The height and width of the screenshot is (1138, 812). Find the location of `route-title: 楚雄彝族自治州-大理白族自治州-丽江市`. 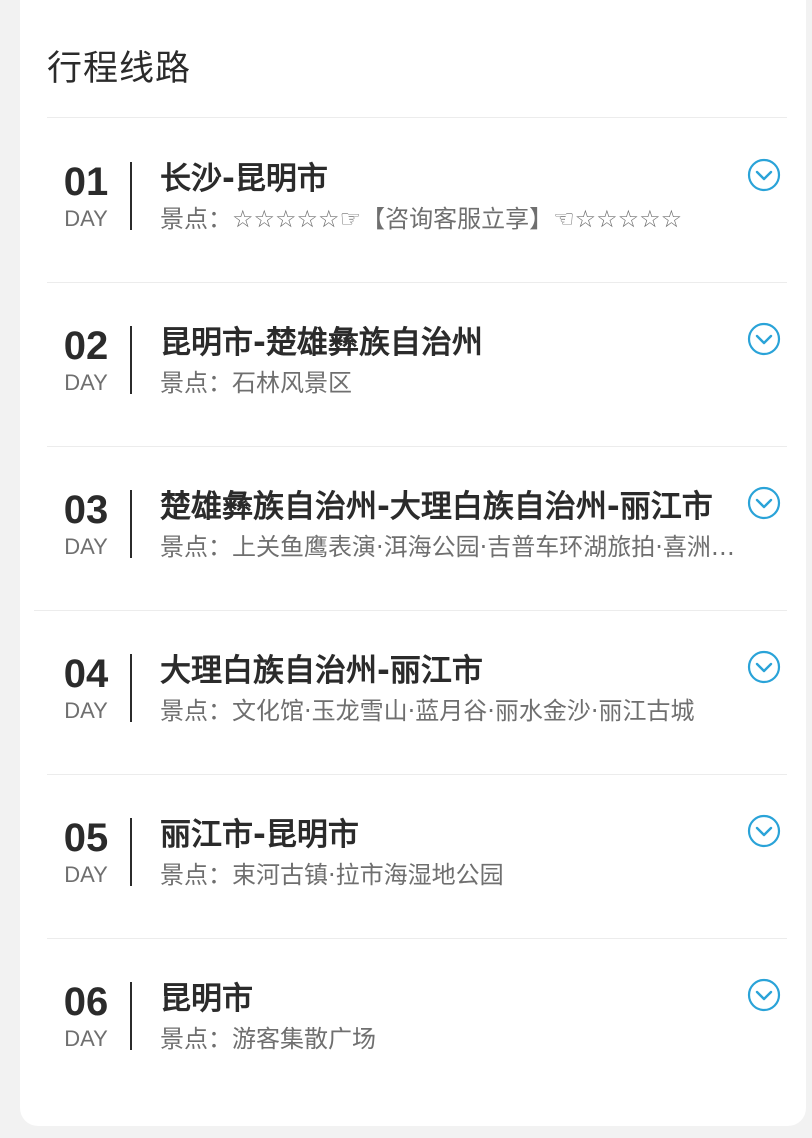

route-title: 楚雄彝族自治州-大理白族自治州-丽江市 is located at coordinates (436, 507).